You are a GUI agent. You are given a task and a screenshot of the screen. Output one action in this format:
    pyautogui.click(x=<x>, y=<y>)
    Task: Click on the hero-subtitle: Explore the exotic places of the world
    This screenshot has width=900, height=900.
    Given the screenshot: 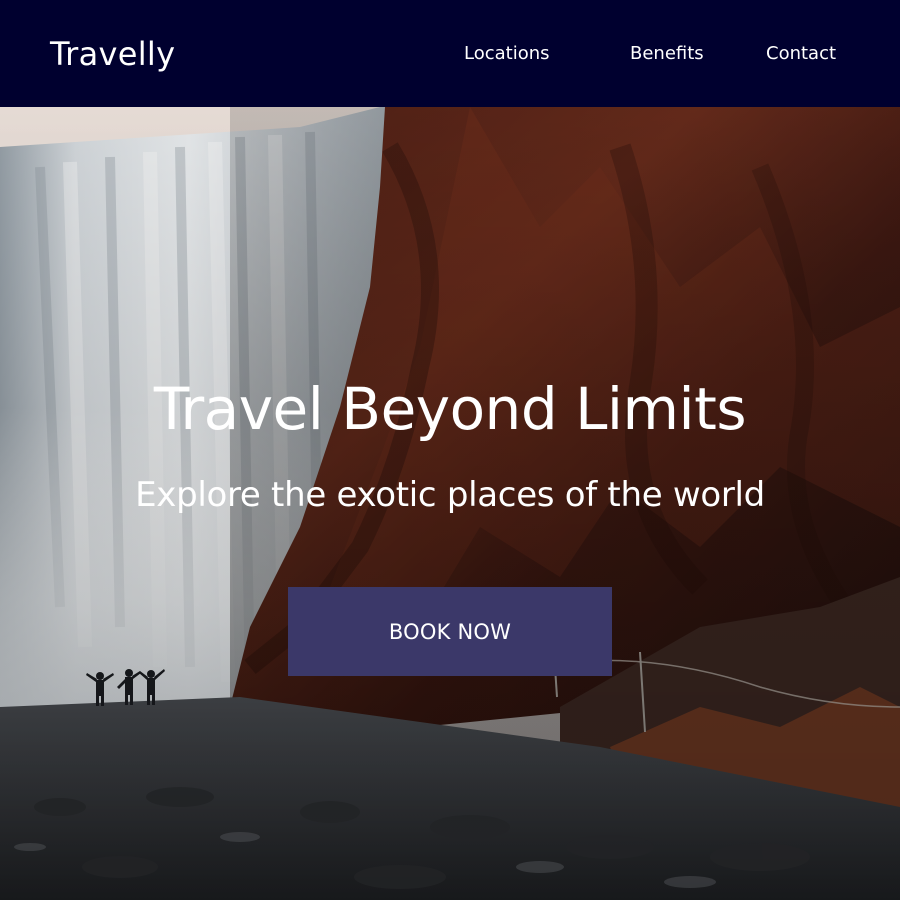 What is the action you would take?
    pyautogui.click(x=450, y=495)
    